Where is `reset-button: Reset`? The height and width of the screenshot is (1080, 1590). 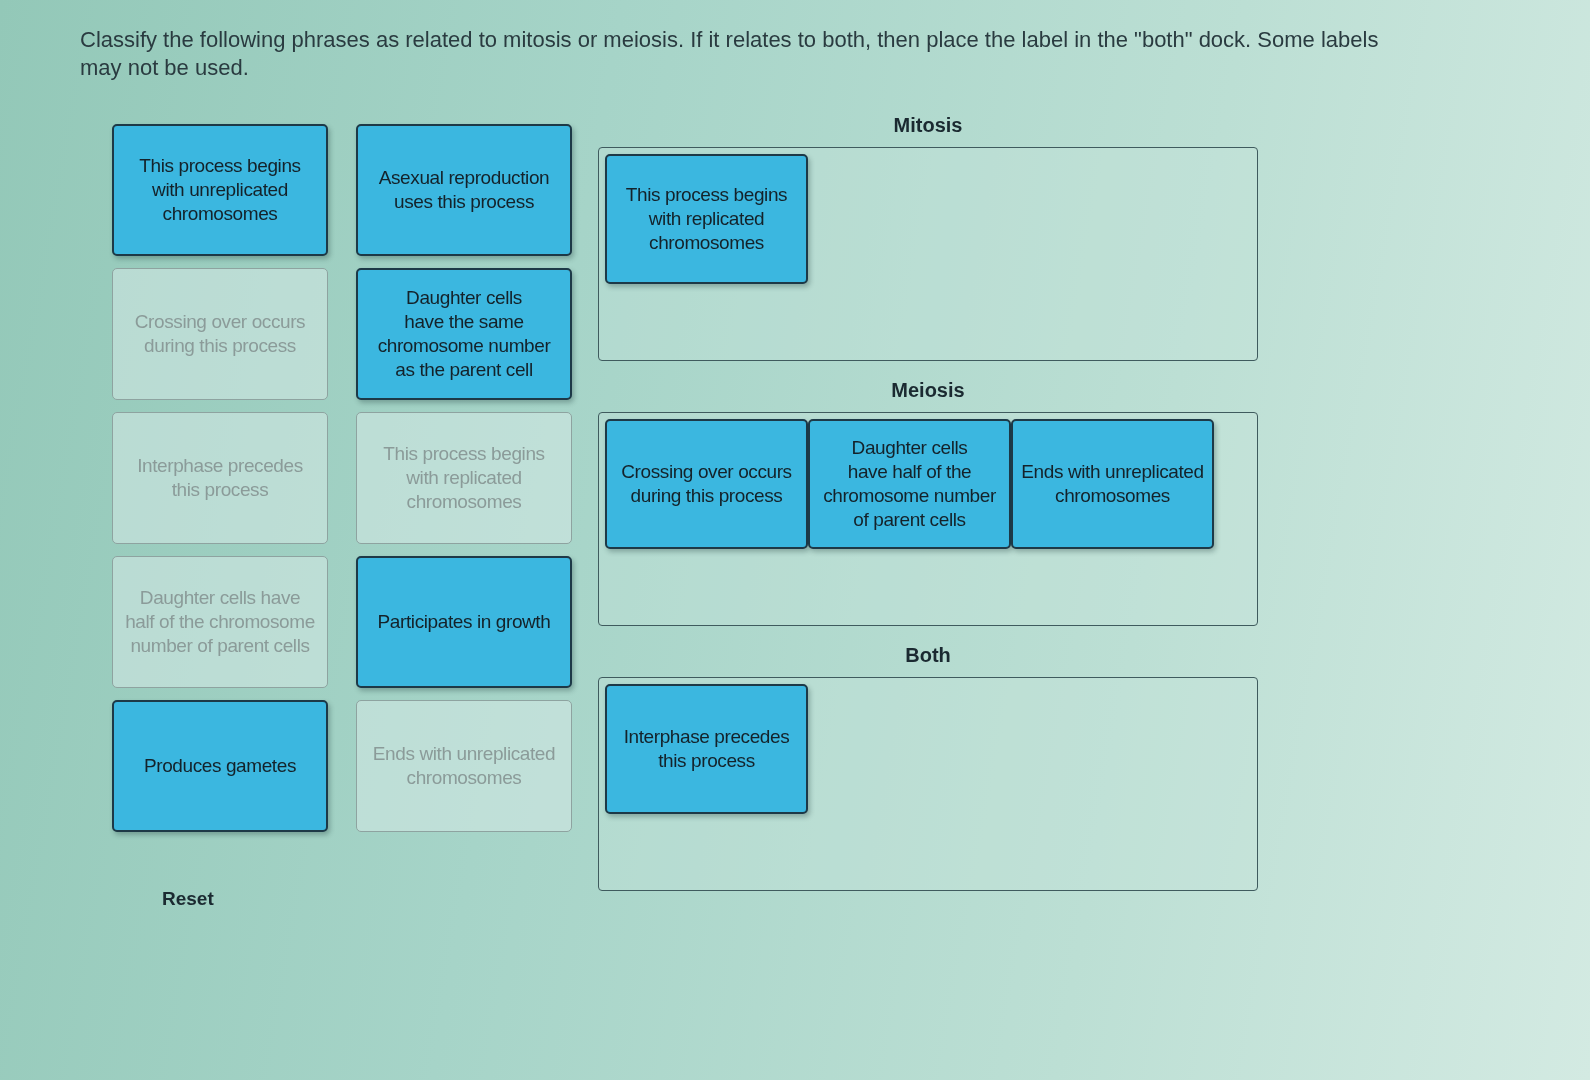
reset-button: Reset is located at coordinates (188, 899).